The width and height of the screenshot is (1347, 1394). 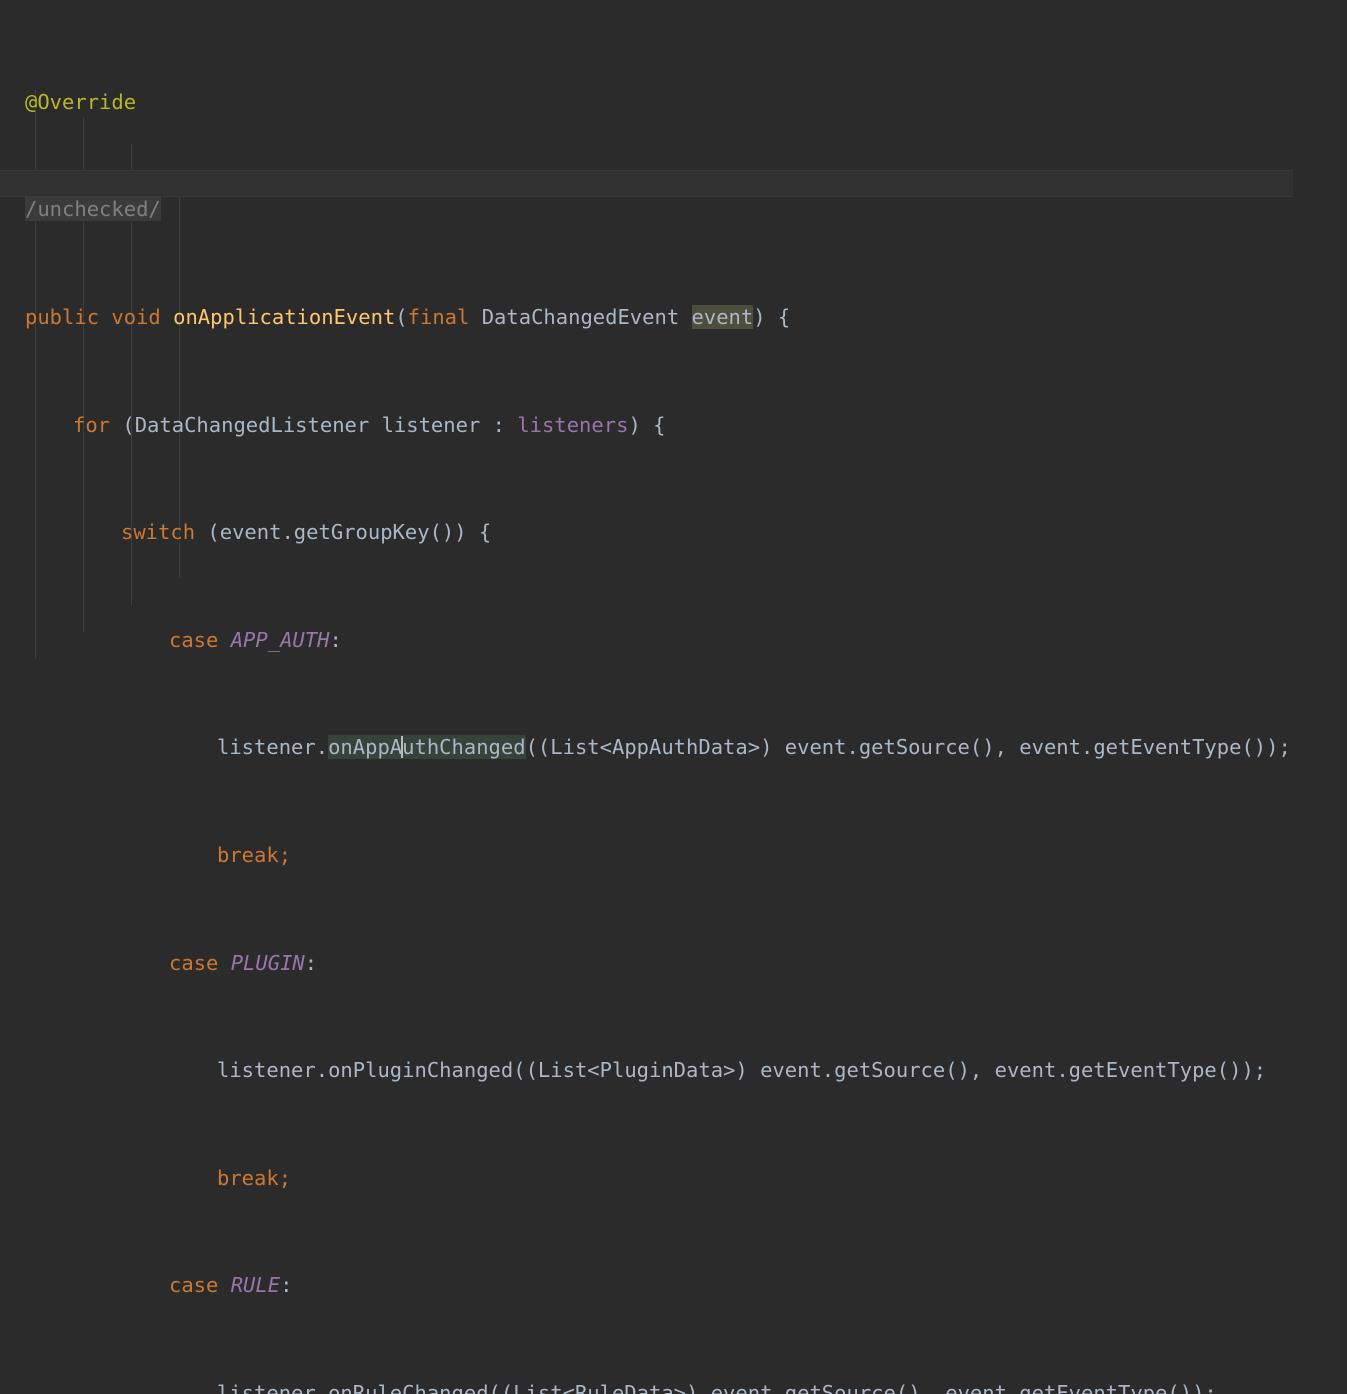 I want to click on field-listeners: listeners, so click(x=573, y=424).